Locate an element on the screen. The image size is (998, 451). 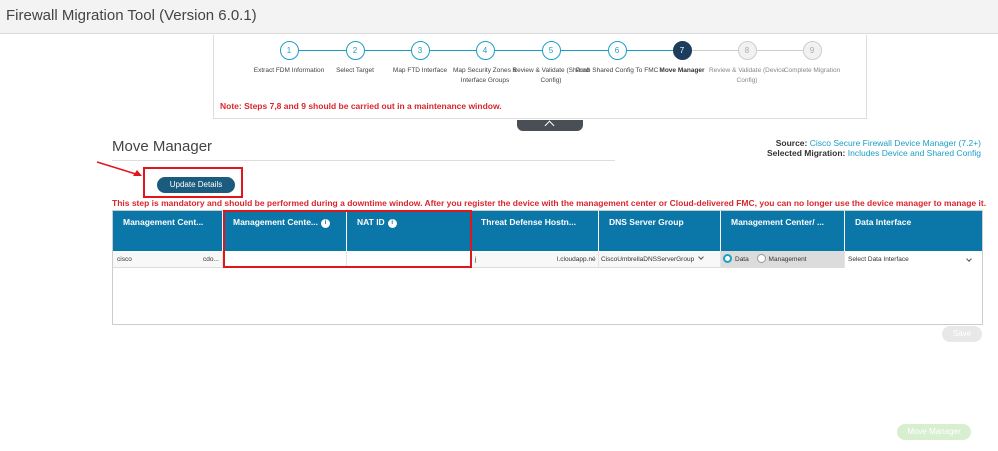
radio-management-label: Management is located at coordinates (787, 259).